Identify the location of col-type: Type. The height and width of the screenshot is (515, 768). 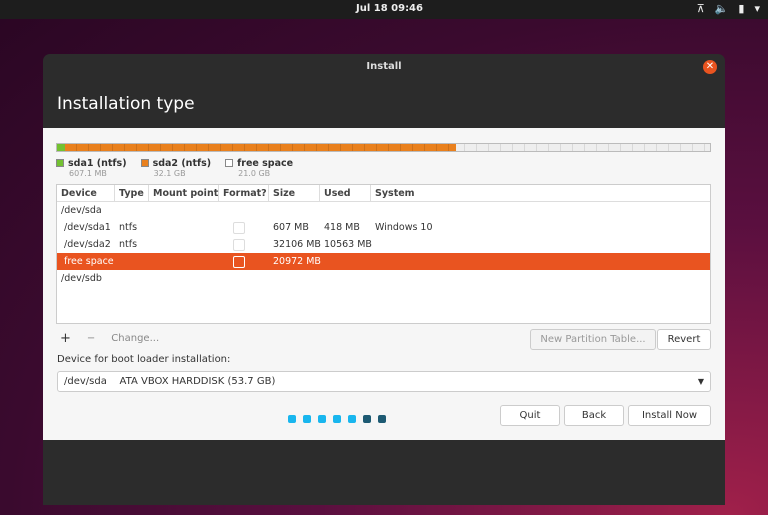
(132, 193).